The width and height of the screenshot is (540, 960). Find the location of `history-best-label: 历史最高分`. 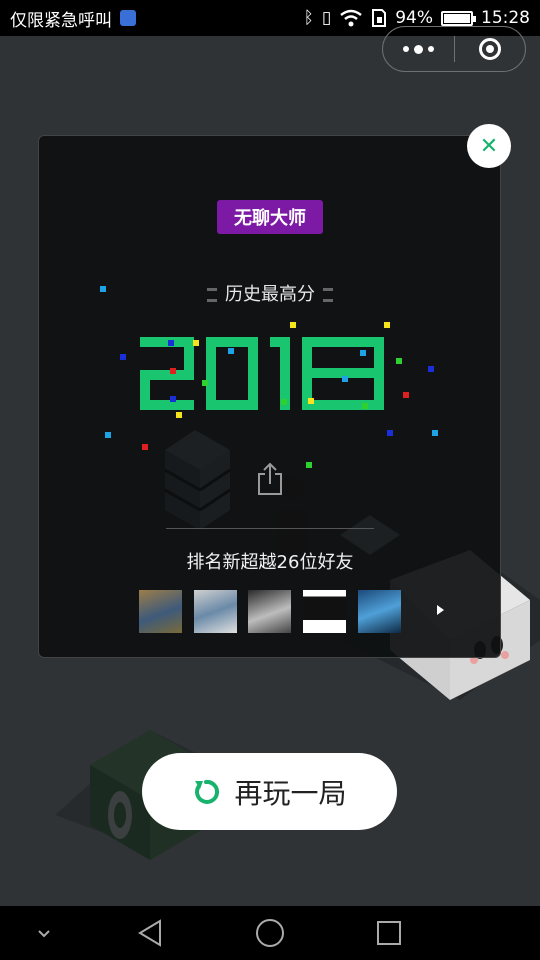

history-best-label: 历史最高分 is located at coordinates (270, 293).